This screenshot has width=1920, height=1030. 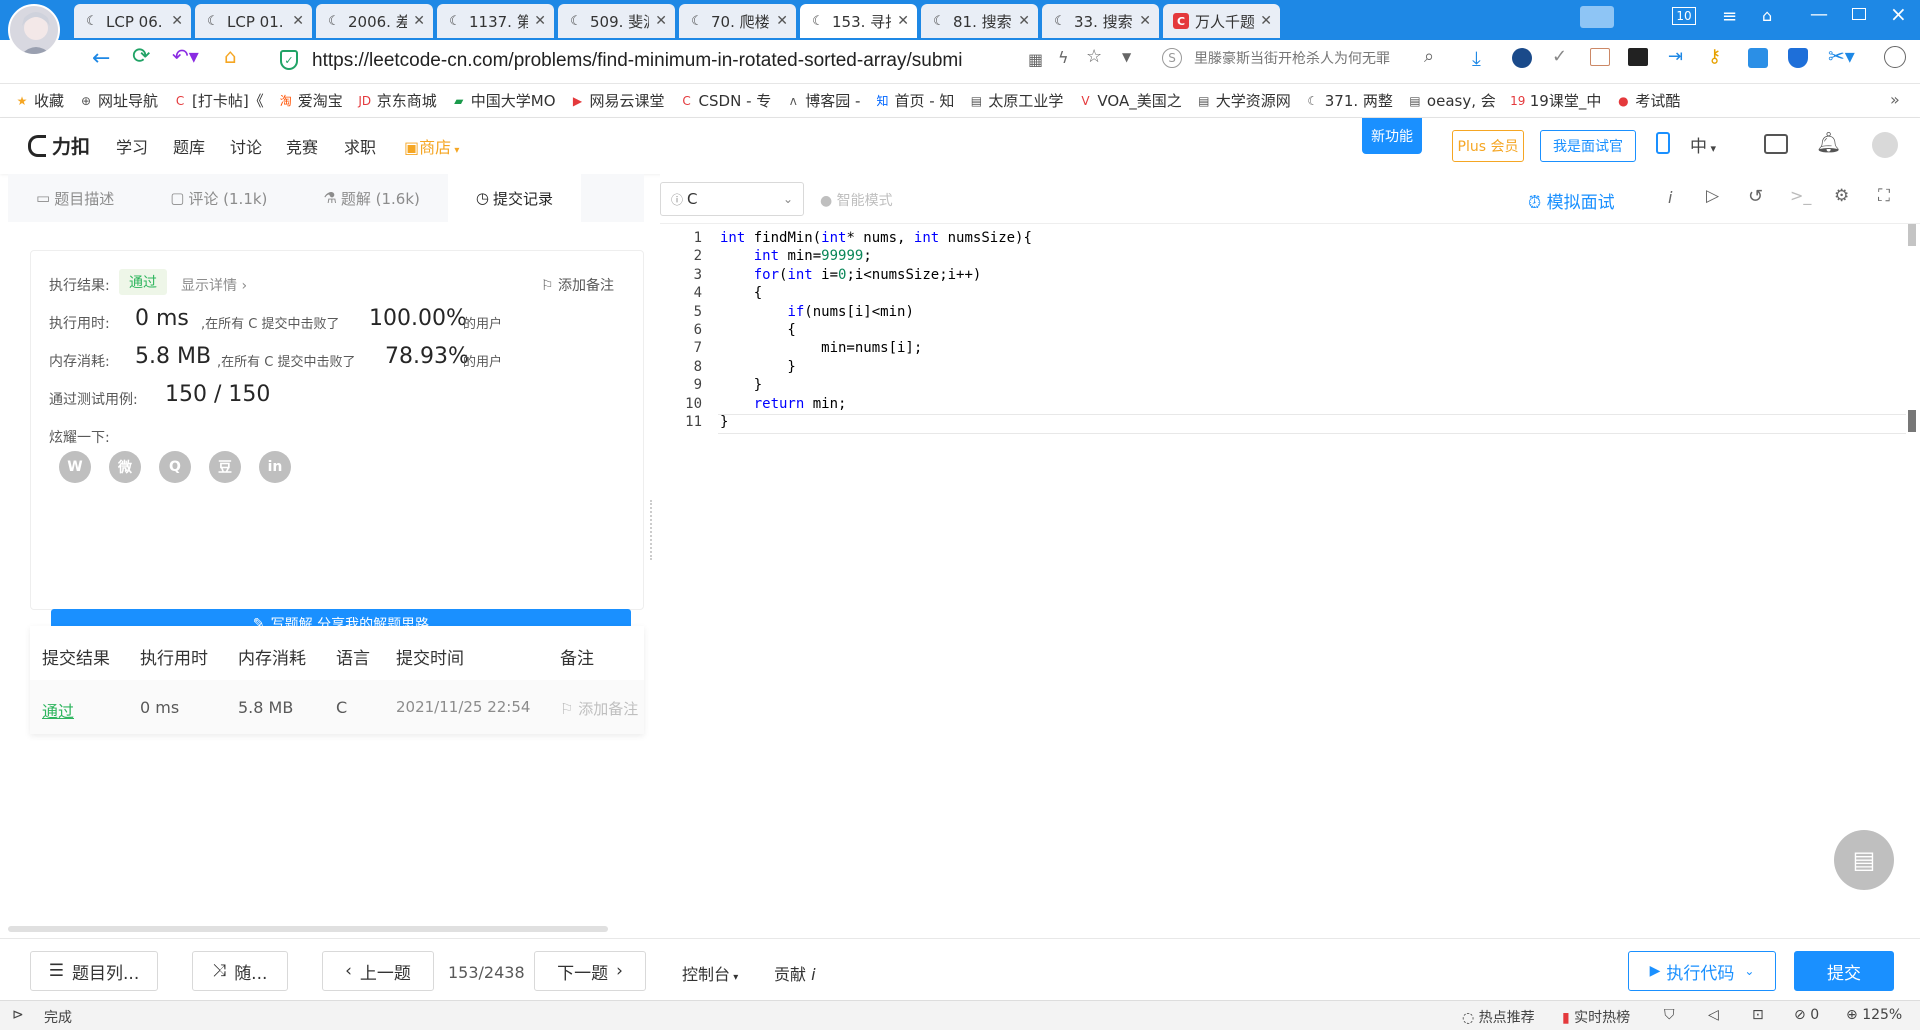 What do you see at coordinates (979, 21) in the screenshot?
I see `browser-tab: ☾ 81. 搜索旋 ✕` at bounding box center [979, 21].